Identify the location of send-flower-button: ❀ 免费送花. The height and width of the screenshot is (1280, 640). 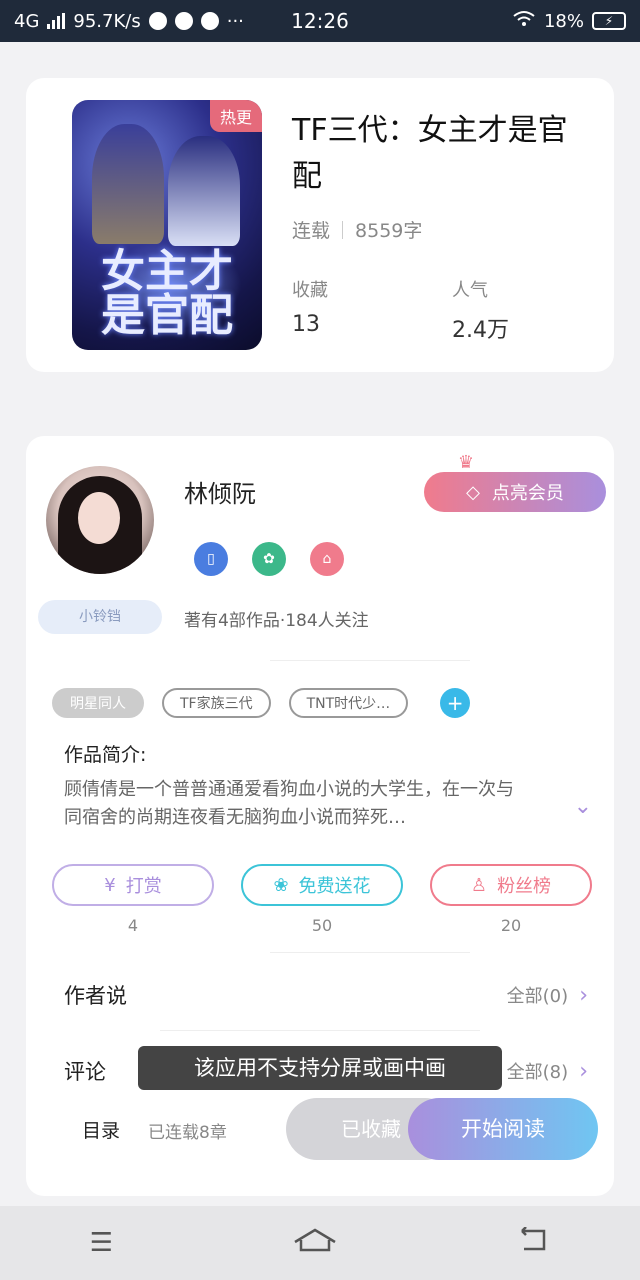
(322, 885).